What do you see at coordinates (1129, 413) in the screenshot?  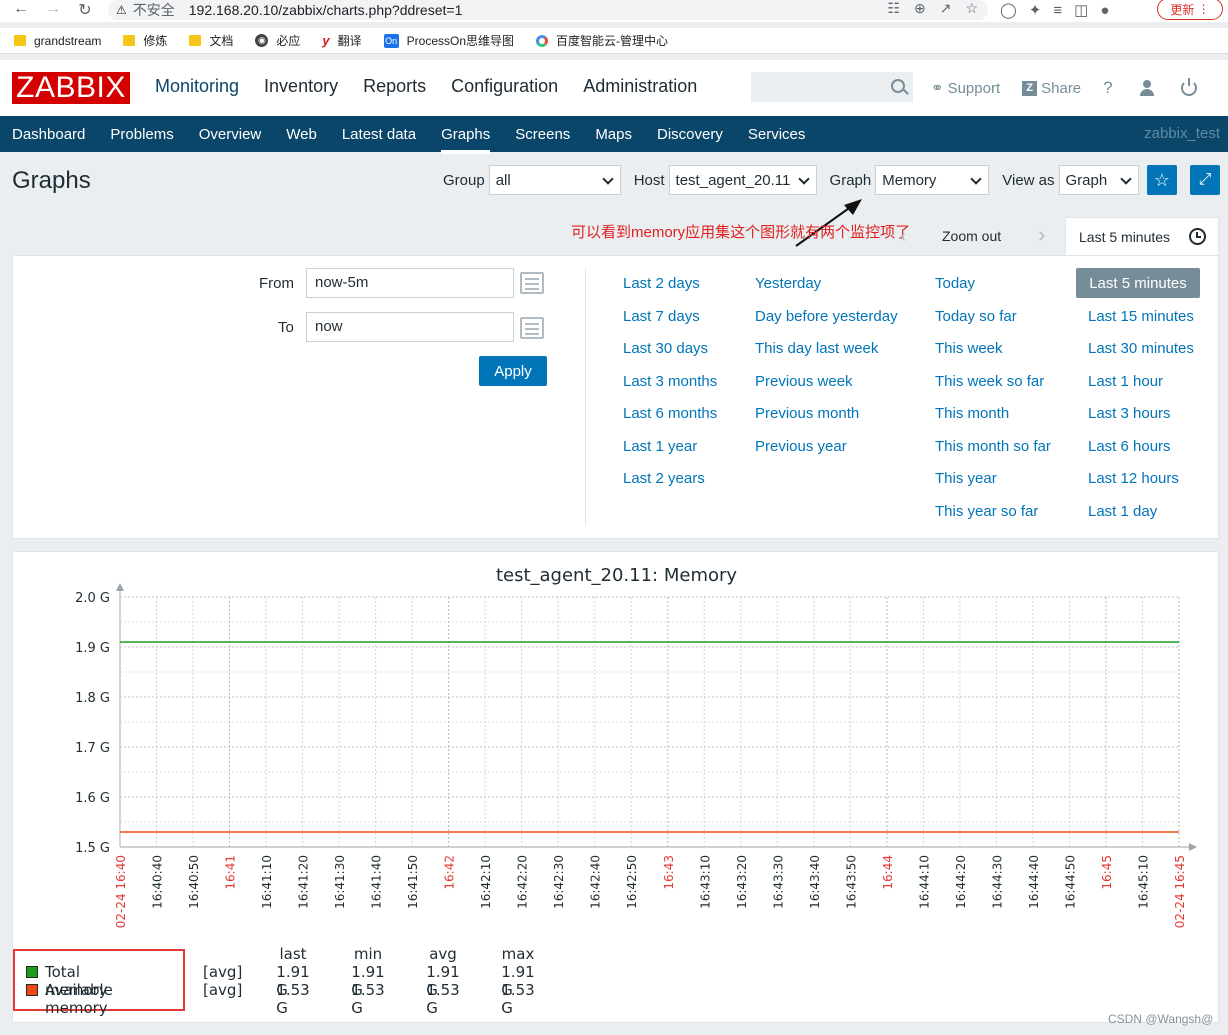 I see `quick-range-link: Last 3 hours` at bounding box center [1129, 413].